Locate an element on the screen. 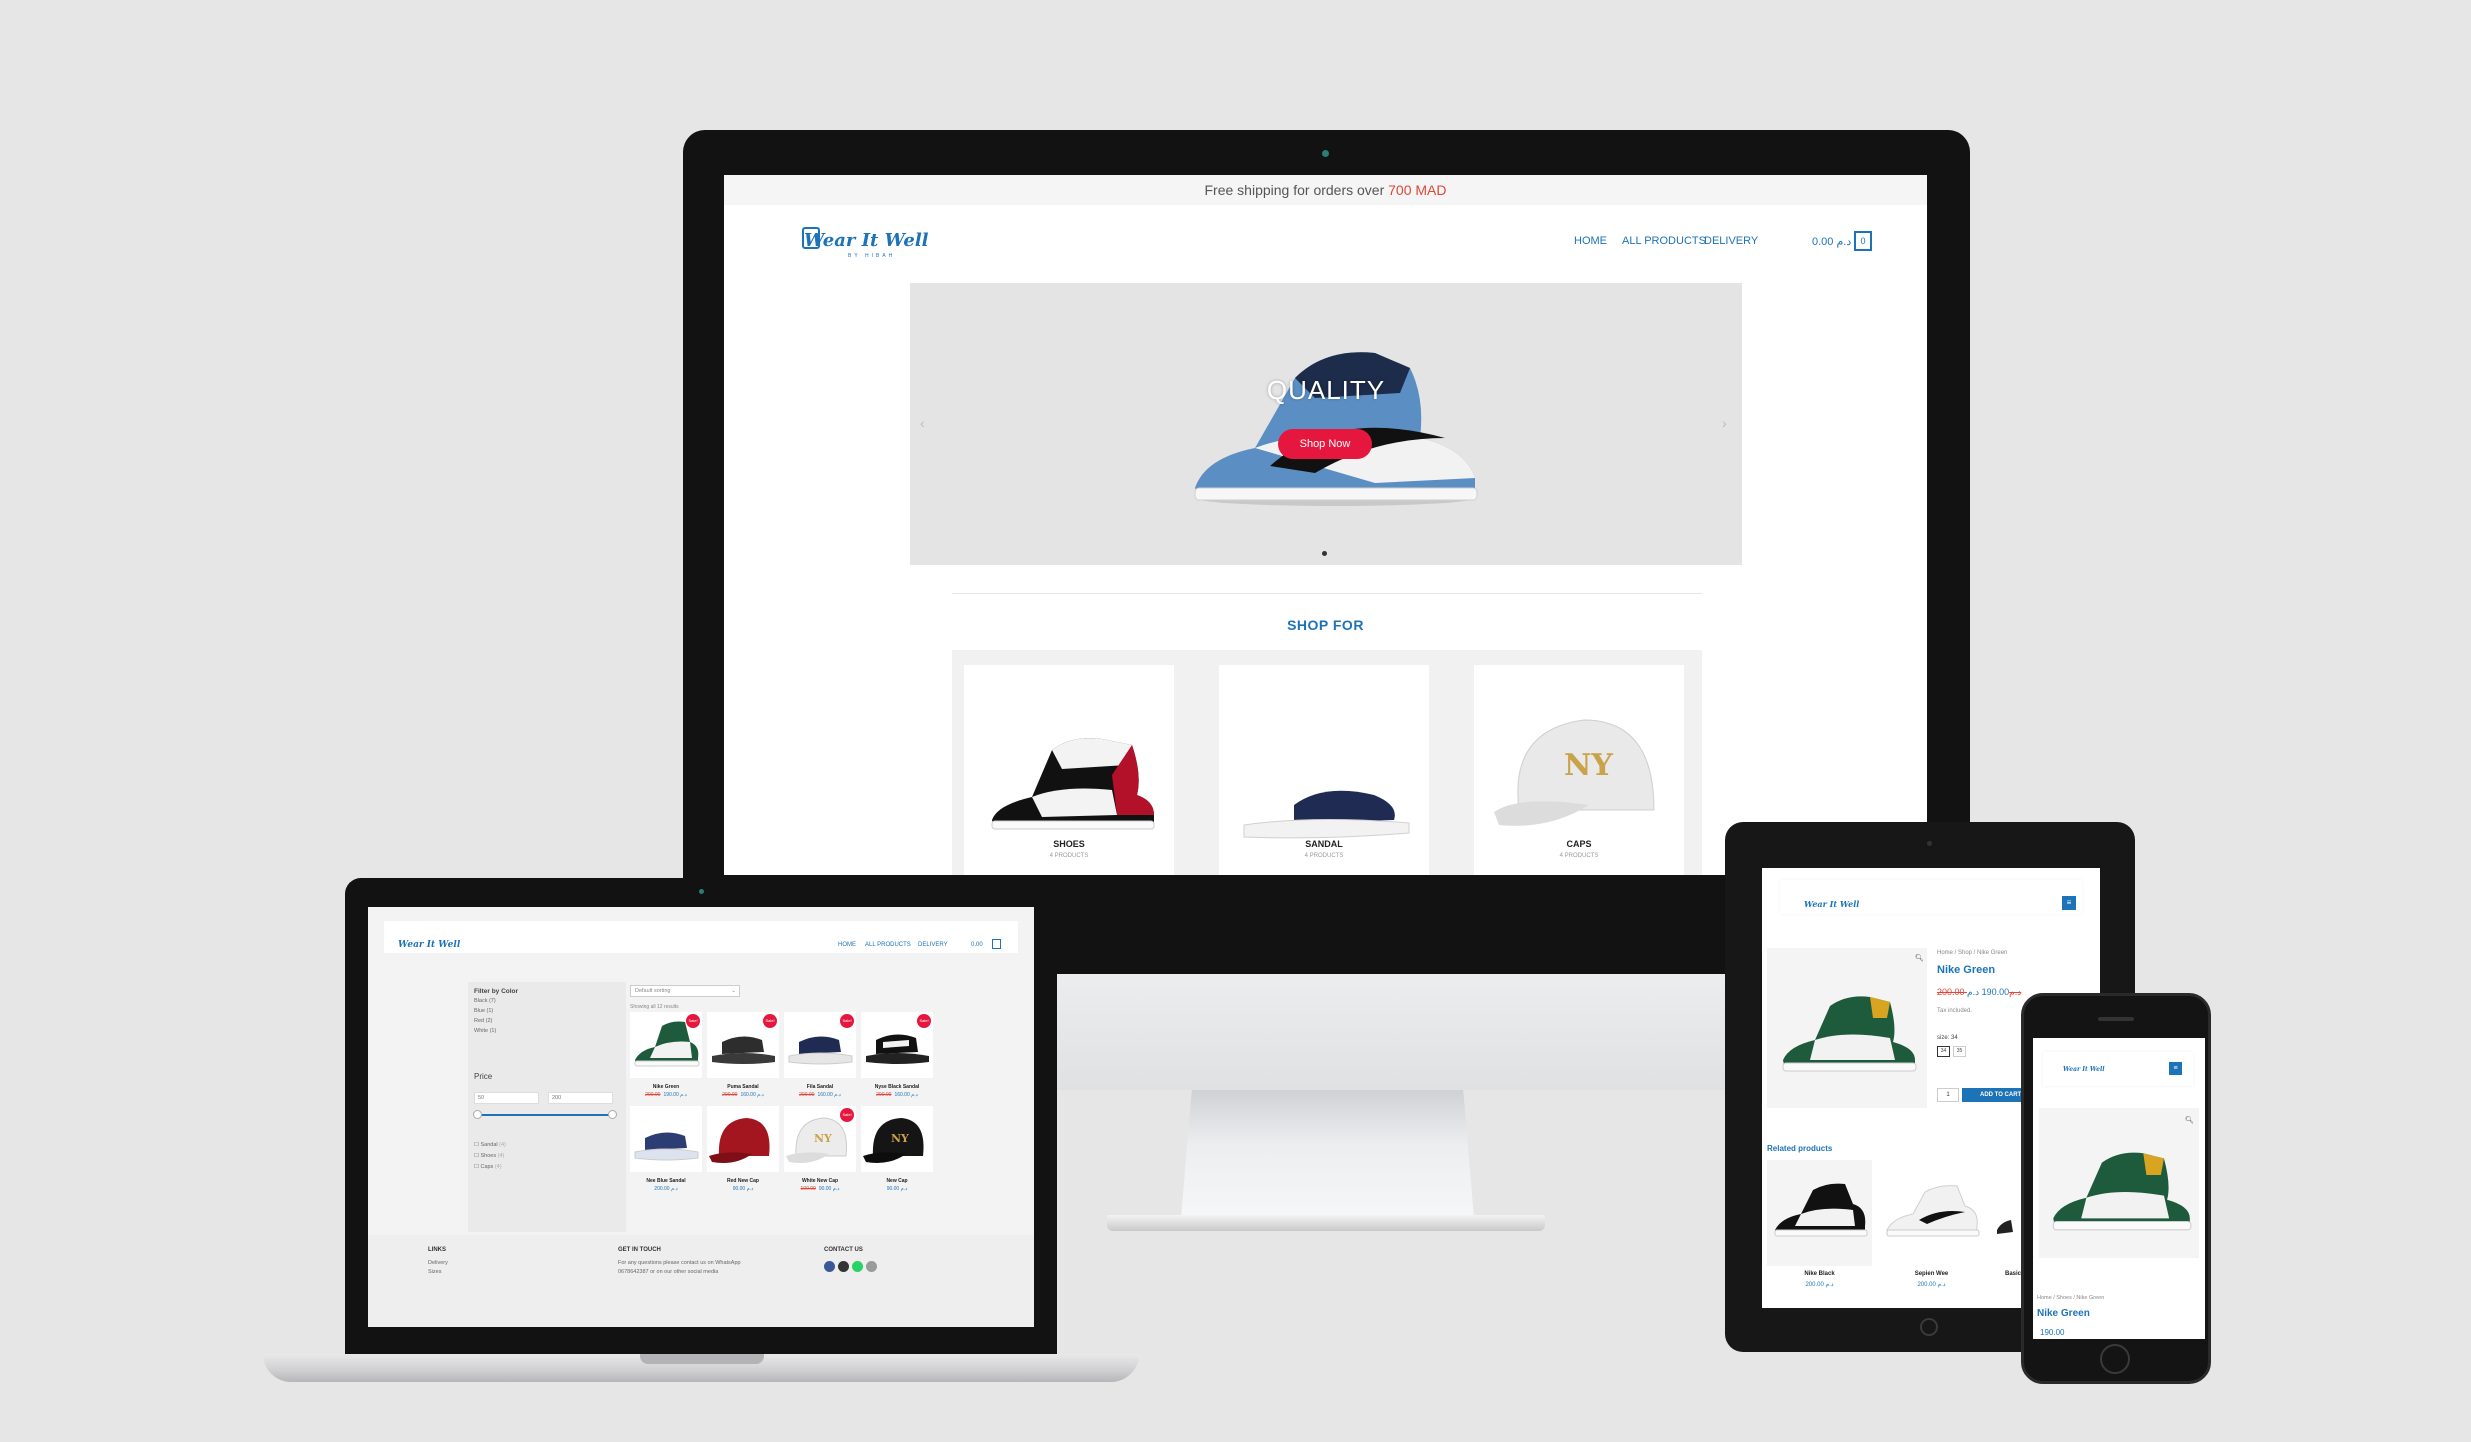 The width and height of the screenshot is (2471, 1442). product-name: Puma Sandal is located at coordinates (743, 1087).